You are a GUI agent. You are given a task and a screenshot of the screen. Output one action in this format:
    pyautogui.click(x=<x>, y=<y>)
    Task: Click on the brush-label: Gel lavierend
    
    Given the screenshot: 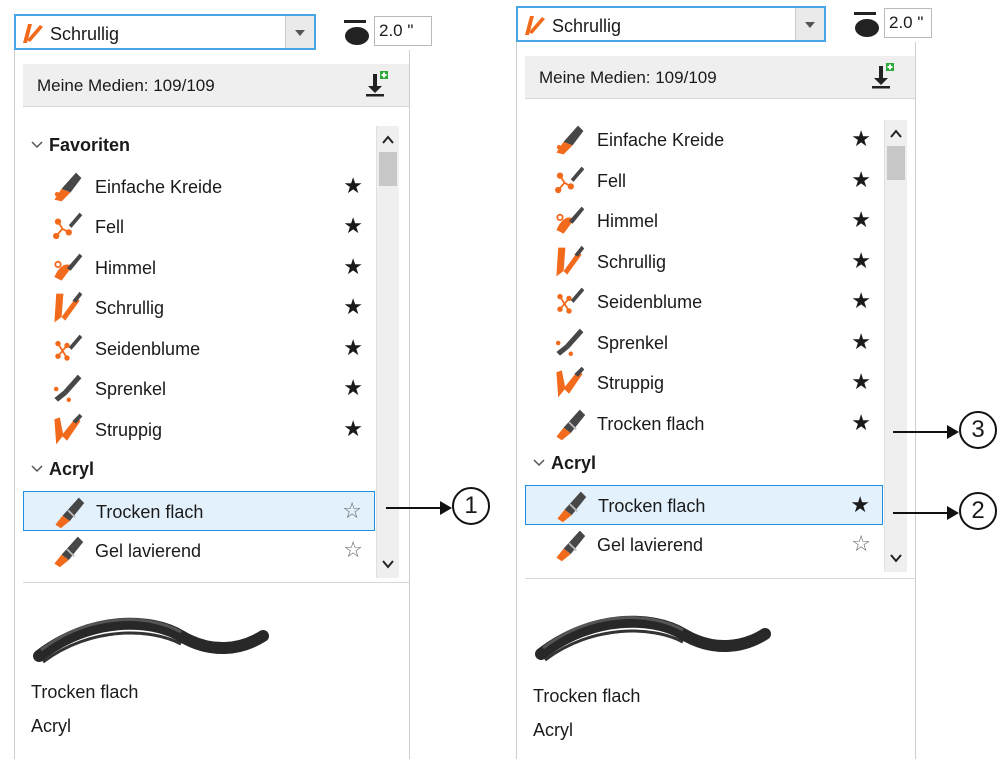 What is the action you would take?
    pyautogui.click(x=148, y=551)
    